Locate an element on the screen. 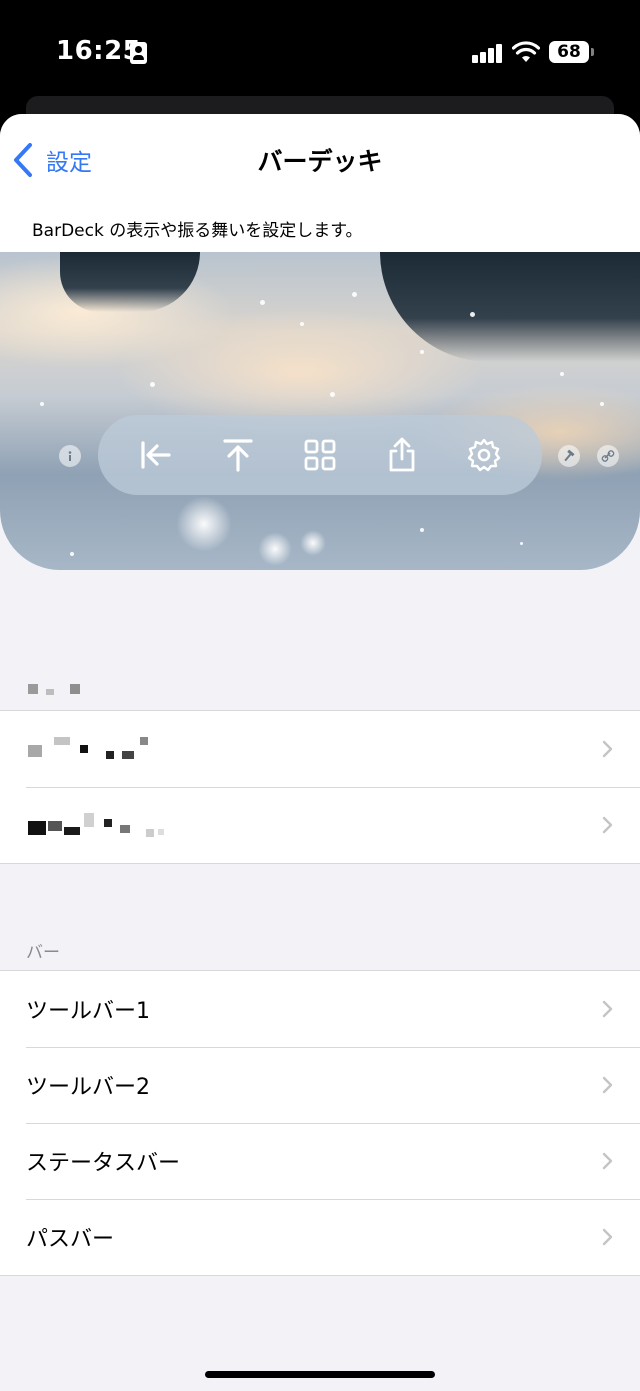 The image size is (640, 1391). list-item-label: ツールバー2 is located at coordinates (88, 1087).